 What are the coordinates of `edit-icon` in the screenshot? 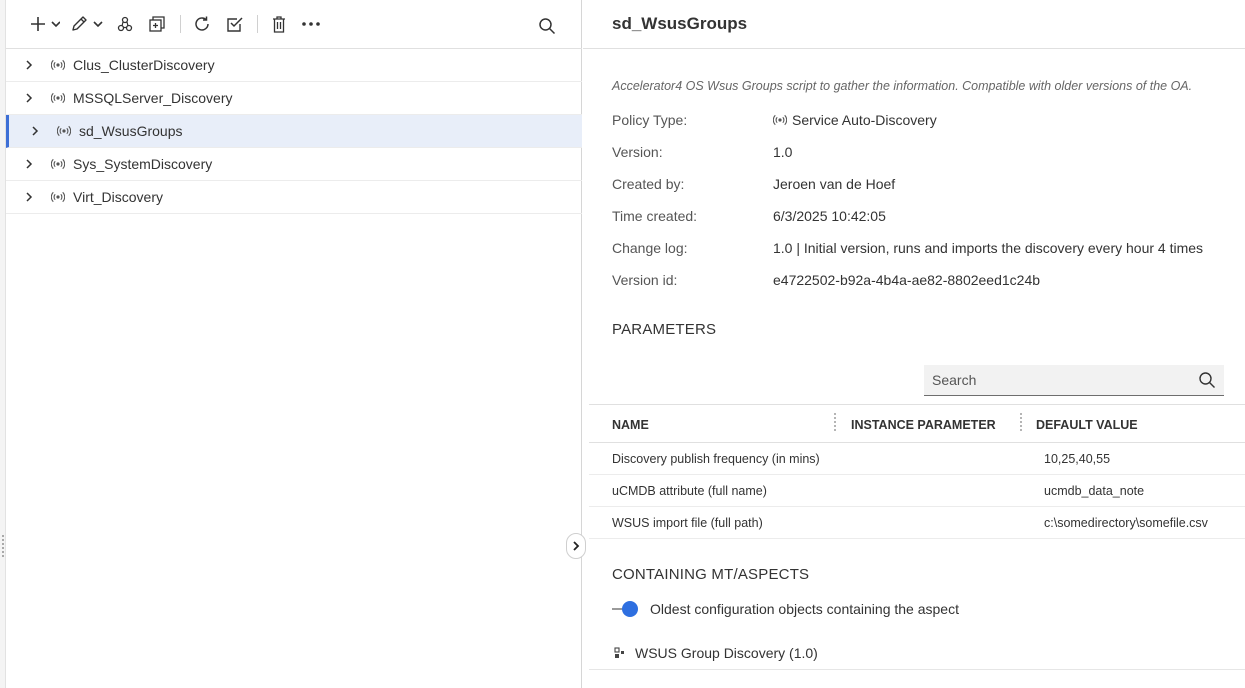 It's located at (87, 23).